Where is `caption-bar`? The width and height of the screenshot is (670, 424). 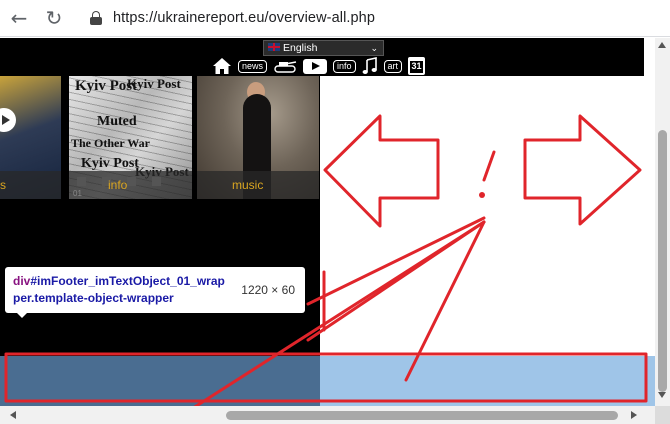
caption-bar is located at coordinates (30, 185).